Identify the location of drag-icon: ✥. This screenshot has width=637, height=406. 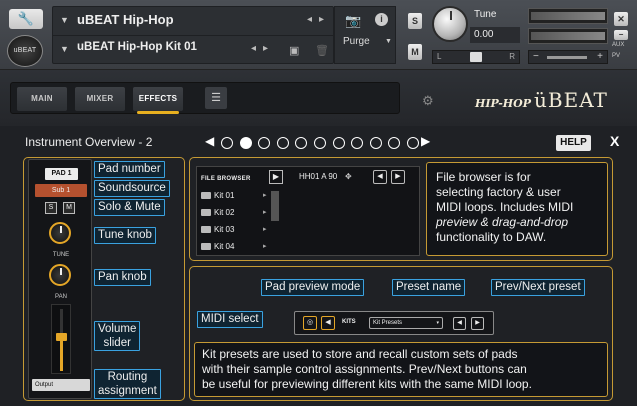
(348, 176).